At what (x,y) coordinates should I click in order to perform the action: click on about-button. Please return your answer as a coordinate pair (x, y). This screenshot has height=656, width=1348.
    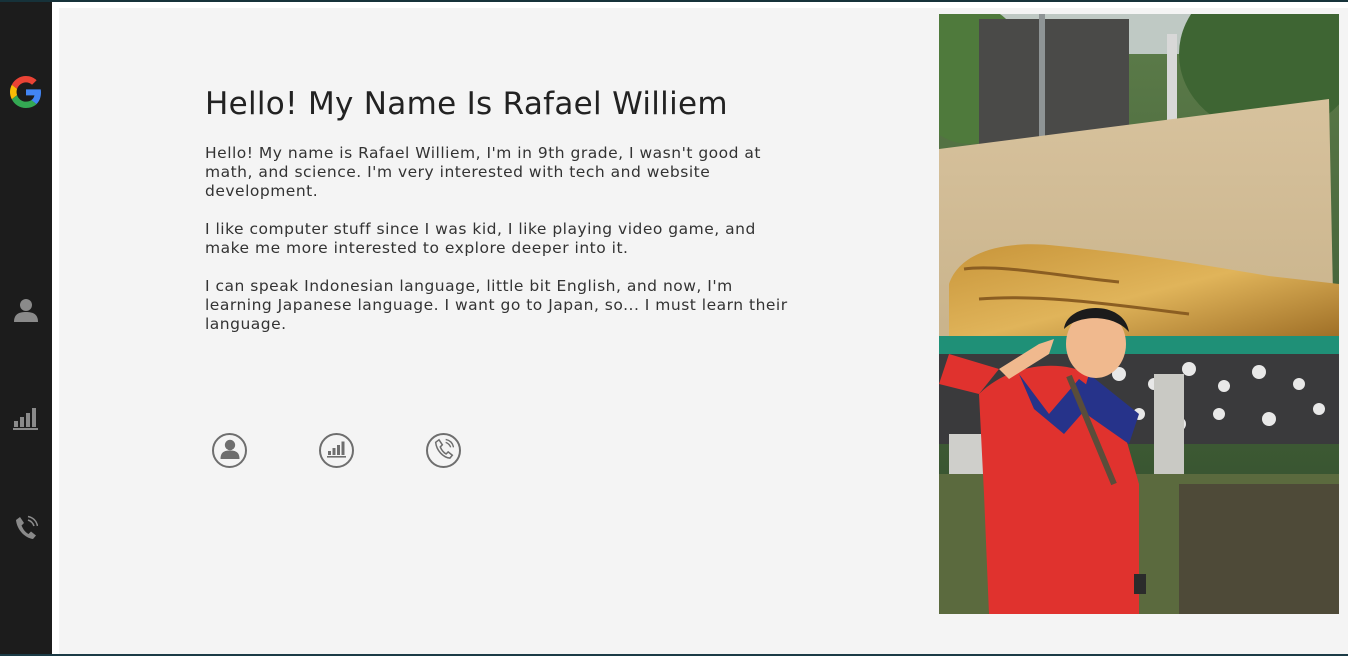
    Looking at the image, I should click on (229, 450).